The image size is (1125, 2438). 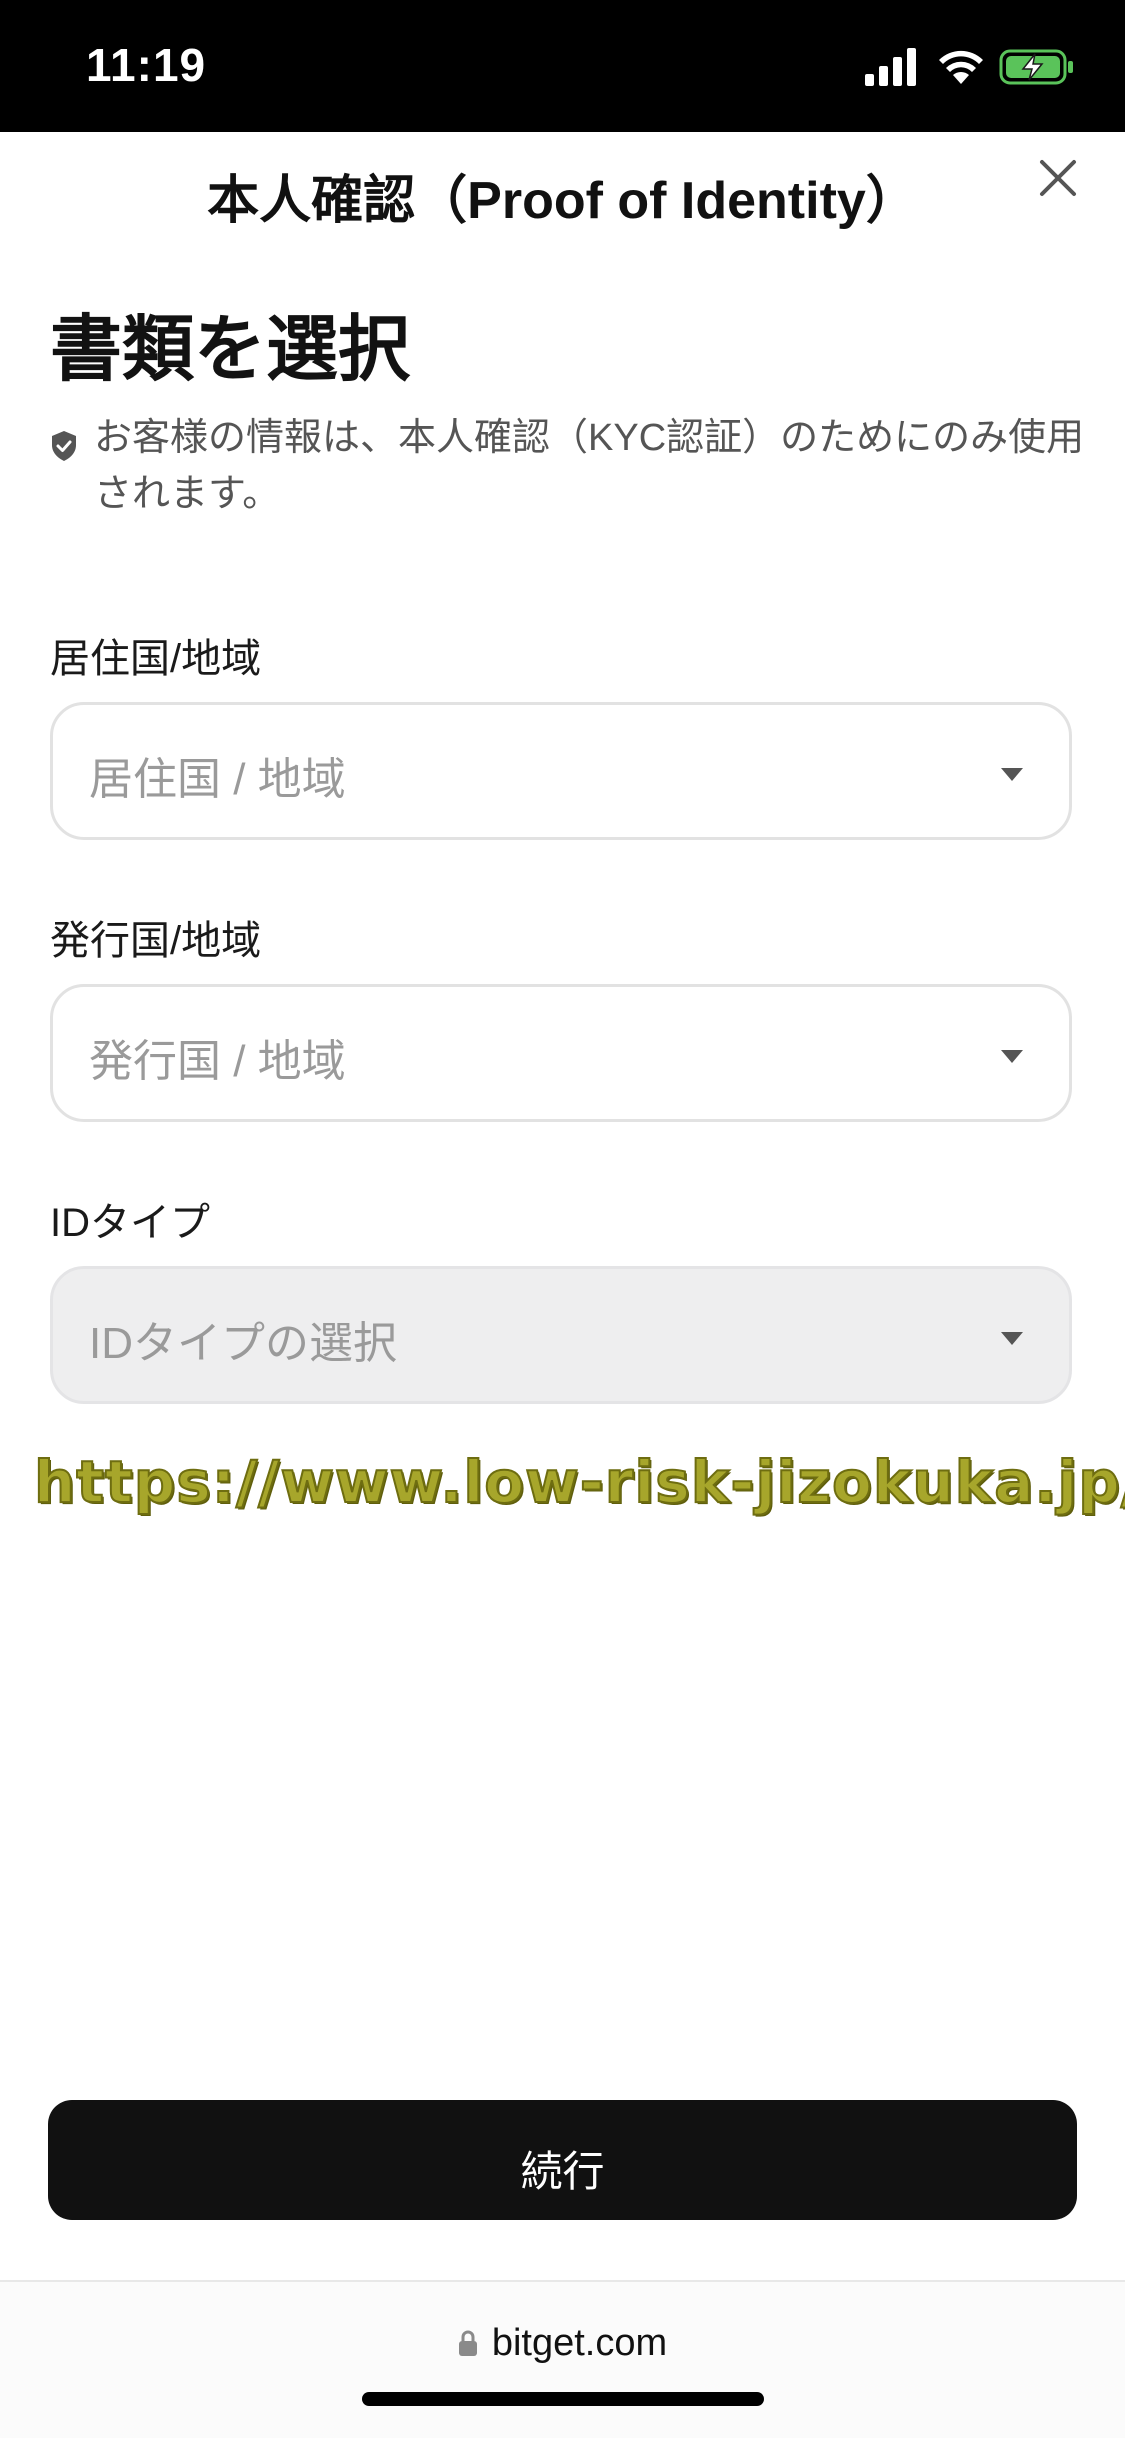 I want to click on battery-charging-icon, so click(x=1036, y=67).